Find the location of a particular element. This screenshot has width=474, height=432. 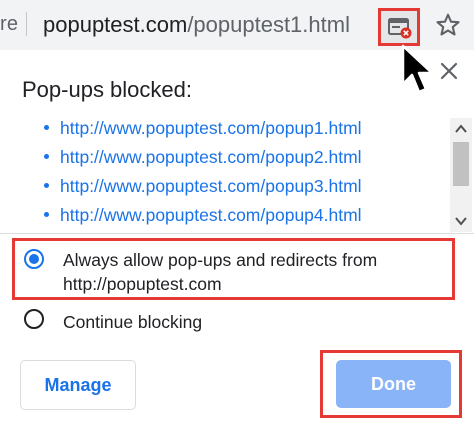

popup-blocked-icon is located at coordinates (400, 28).